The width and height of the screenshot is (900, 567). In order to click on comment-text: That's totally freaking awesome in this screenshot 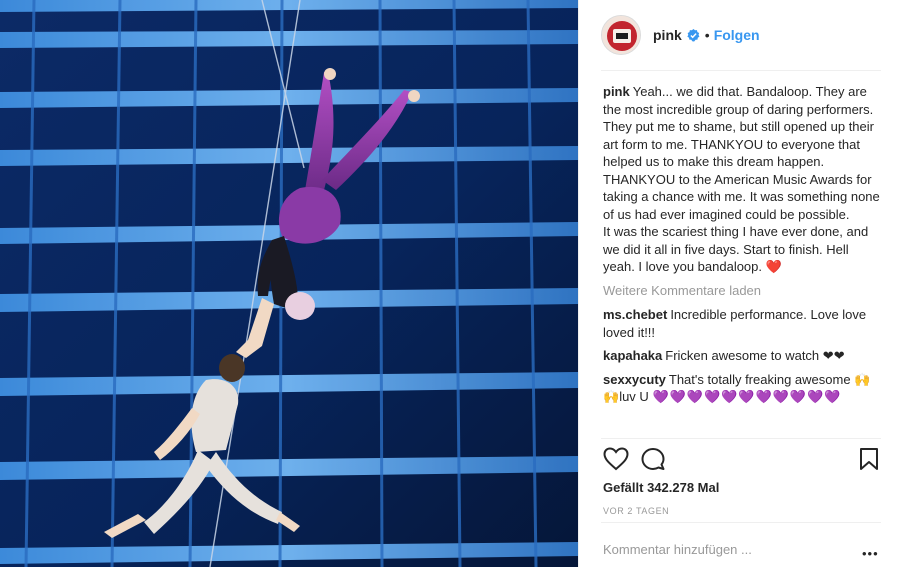, I will do `click(759, 379)`.